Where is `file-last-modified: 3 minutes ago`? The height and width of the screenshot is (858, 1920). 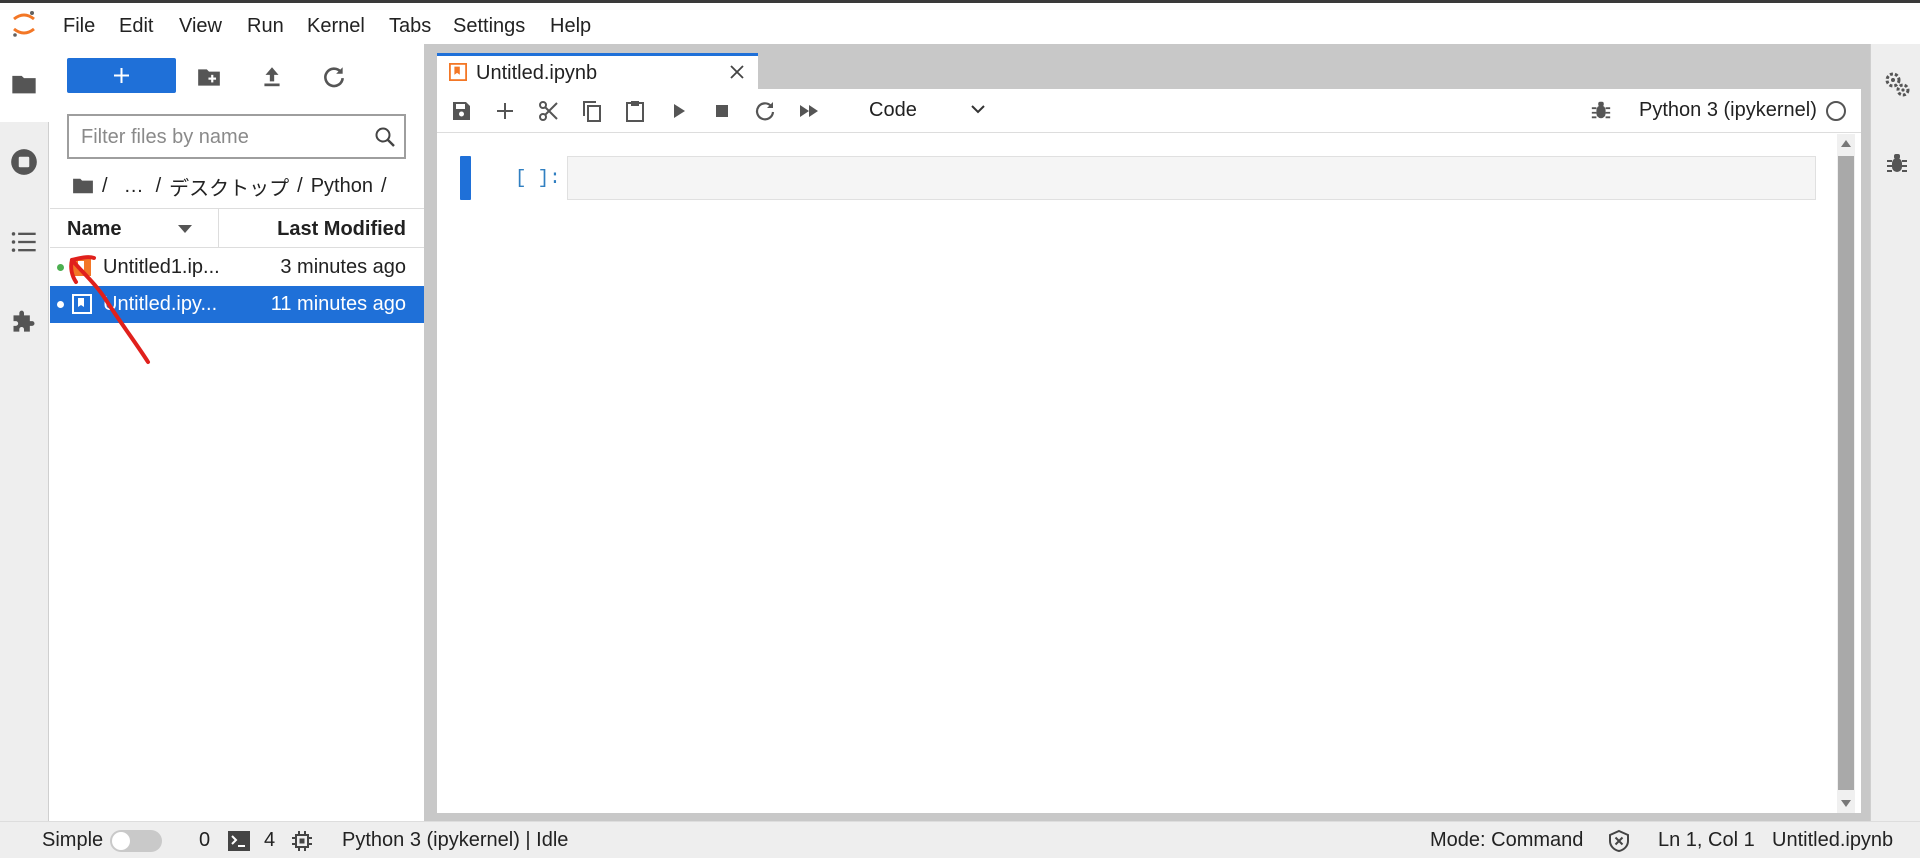 file-last-modified: 3 minutes ago is located at coordinates (343, 267).